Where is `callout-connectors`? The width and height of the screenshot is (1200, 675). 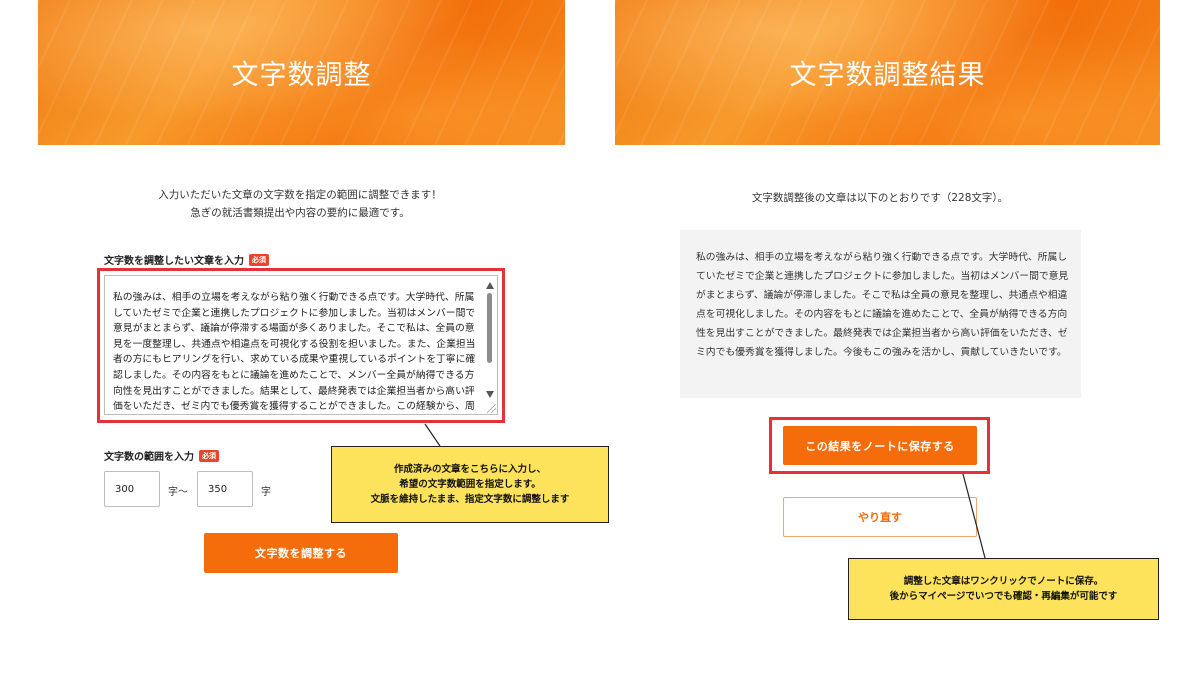 callout-connectors is located at coordinates (705, 491).